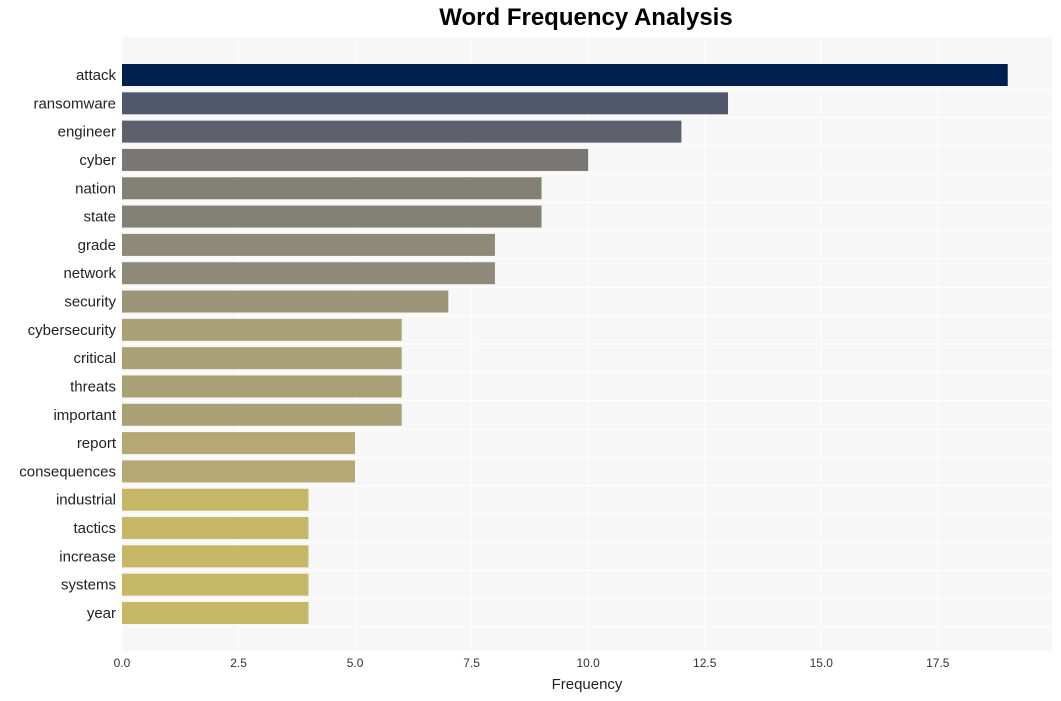  I want to click on bar-systems, so click(215, 584).